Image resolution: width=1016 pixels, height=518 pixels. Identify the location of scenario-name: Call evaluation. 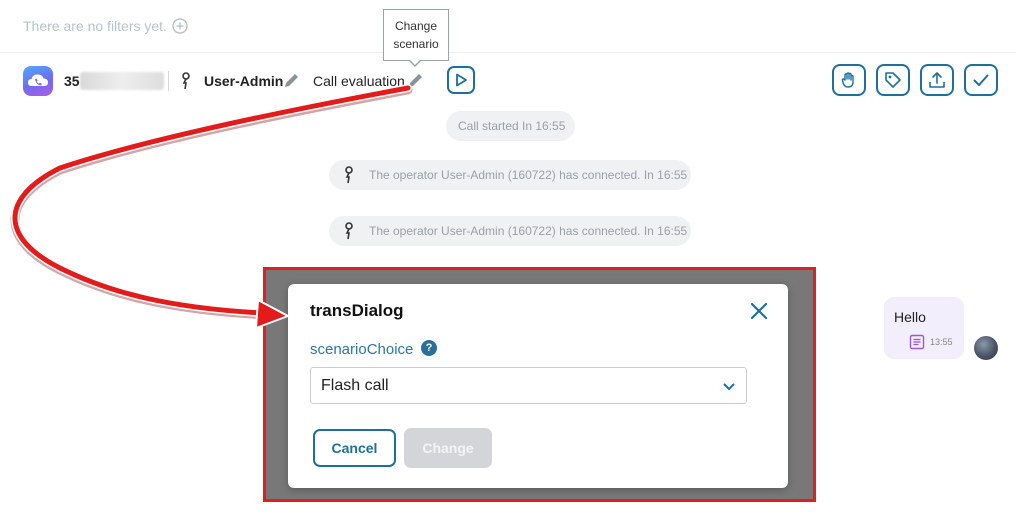
(359, 81).